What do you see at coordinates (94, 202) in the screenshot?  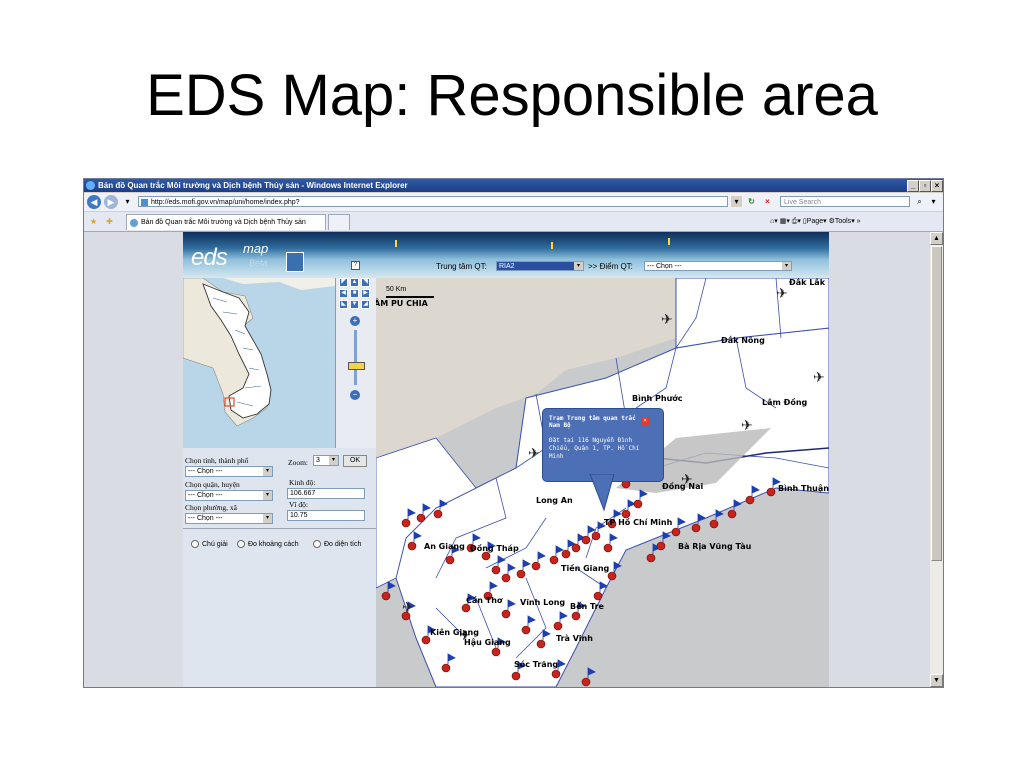 I see `back-icon: ◀` at bounding box center [94, 202].